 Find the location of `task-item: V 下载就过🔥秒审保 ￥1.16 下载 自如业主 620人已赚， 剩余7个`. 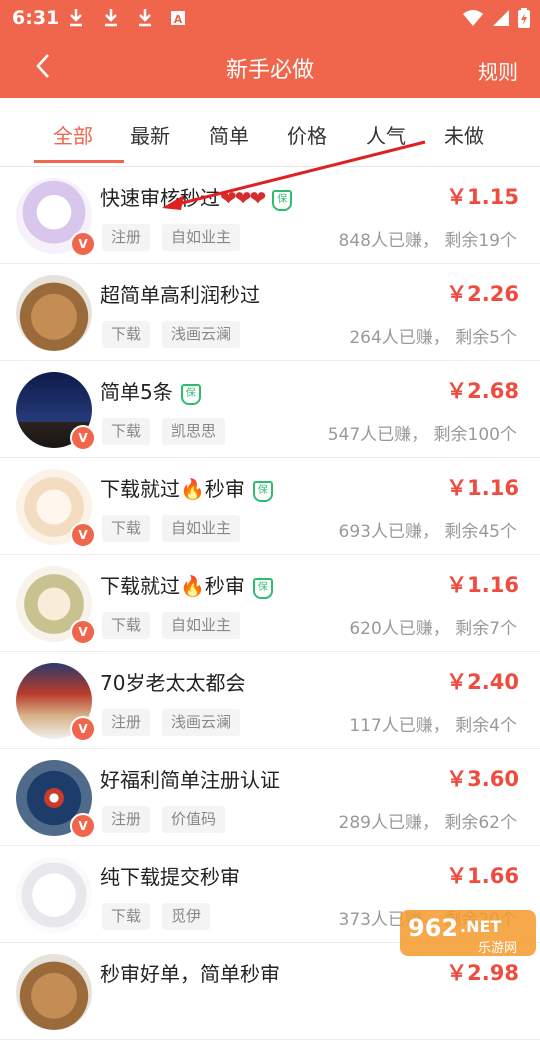

task-item: V 下载就过🔥秒审保 ￥1.16 下载 自如业主 620人已赚， 剩余7个 is located at coordinates (270, 603).